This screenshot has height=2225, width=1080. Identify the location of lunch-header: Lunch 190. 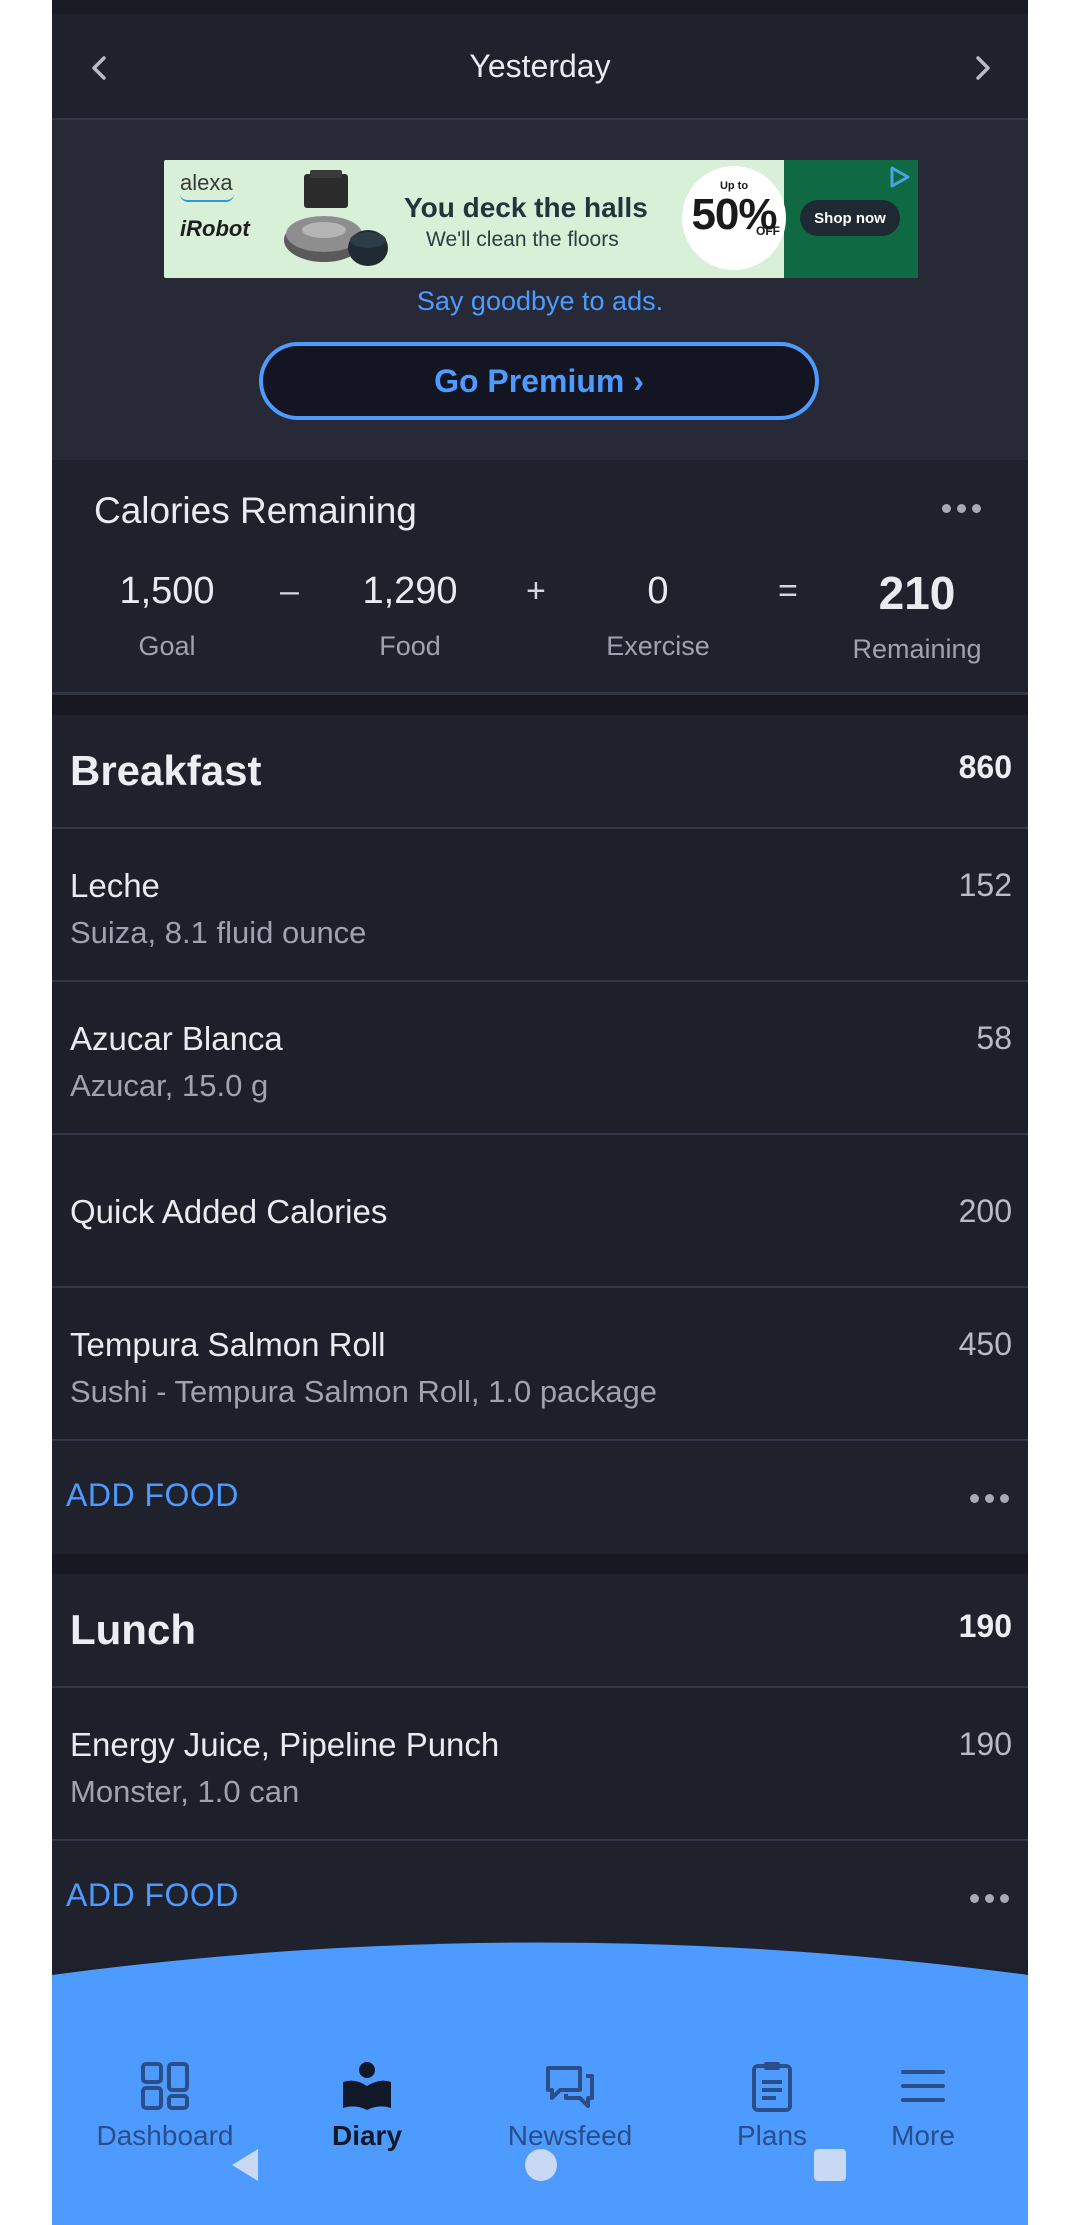
(540, 1631).